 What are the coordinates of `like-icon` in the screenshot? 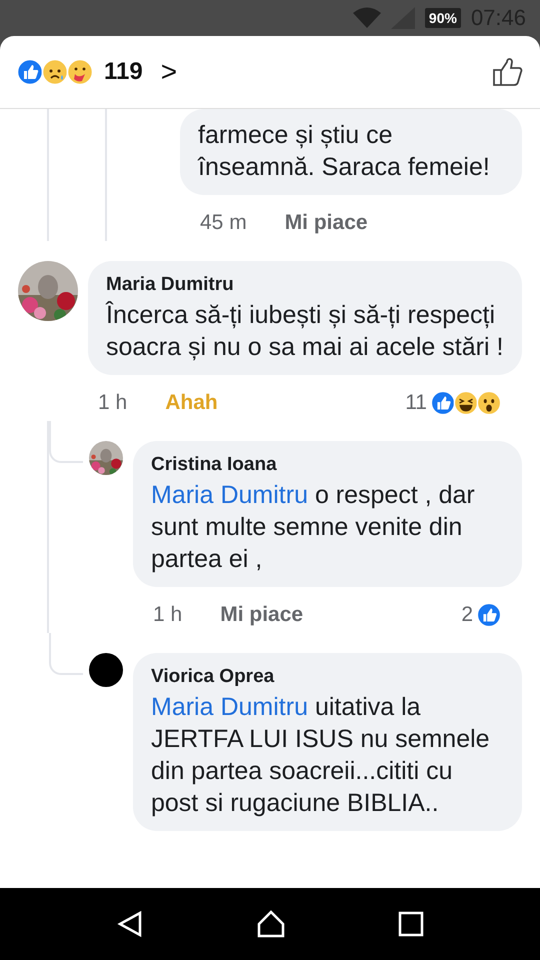 It's located at (508, 72).